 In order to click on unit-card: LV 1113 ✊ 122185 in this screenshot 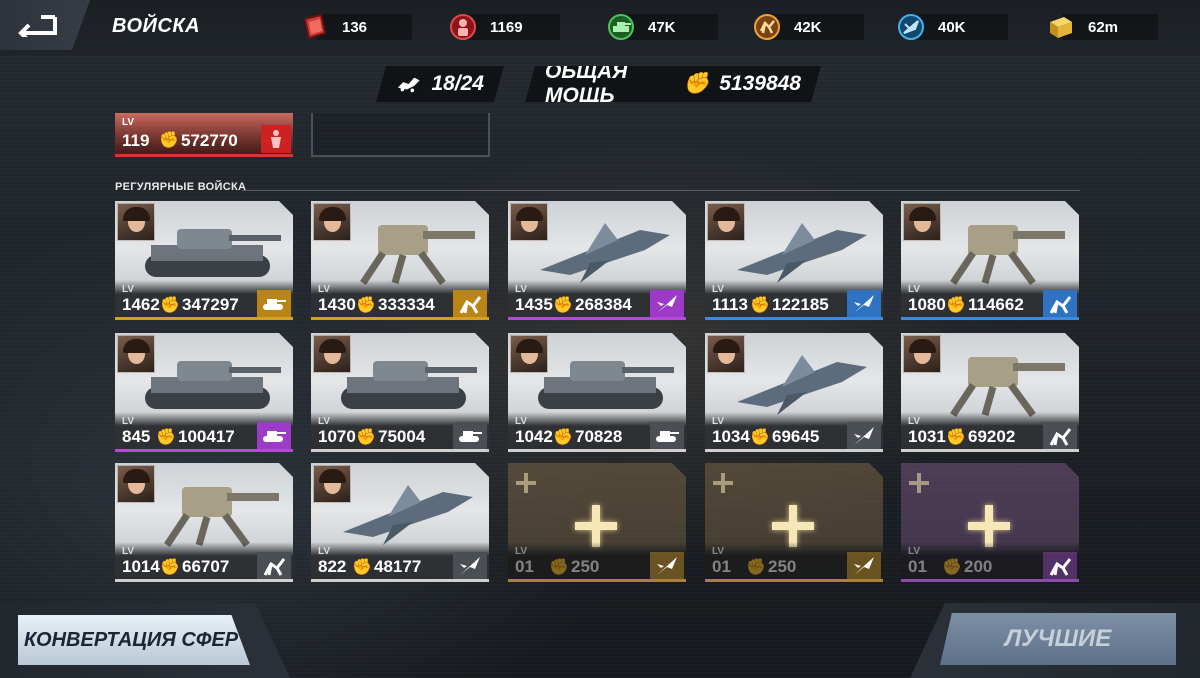, I will do `click(794, 260)`.